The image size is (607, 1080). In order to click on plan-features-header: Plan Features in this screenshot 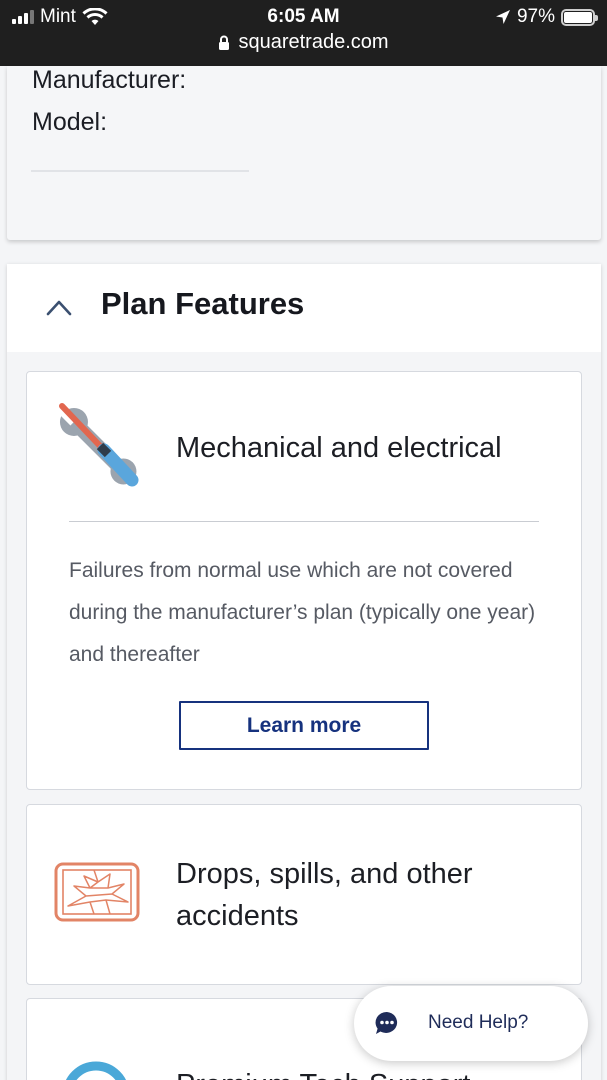, I will do `click(304, 308)`.